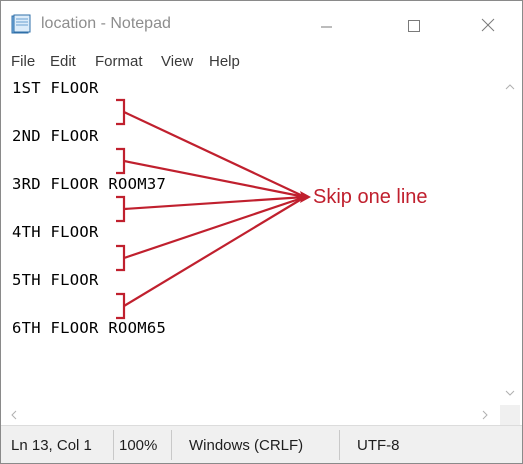 The height and width of the screenshot is (464, 523). I want to click on maximize-button, so click(415, 24).